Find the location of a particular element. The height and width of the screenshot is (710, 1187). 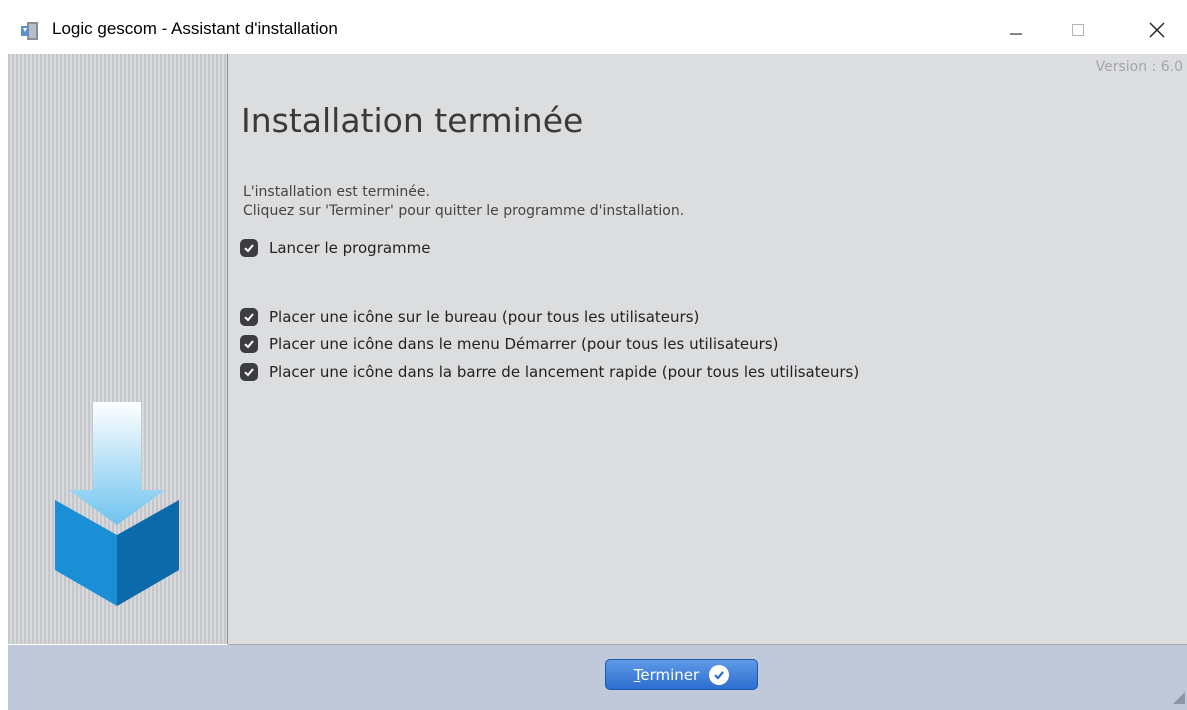

installer-app-icon is located at coordinates (30, 31).